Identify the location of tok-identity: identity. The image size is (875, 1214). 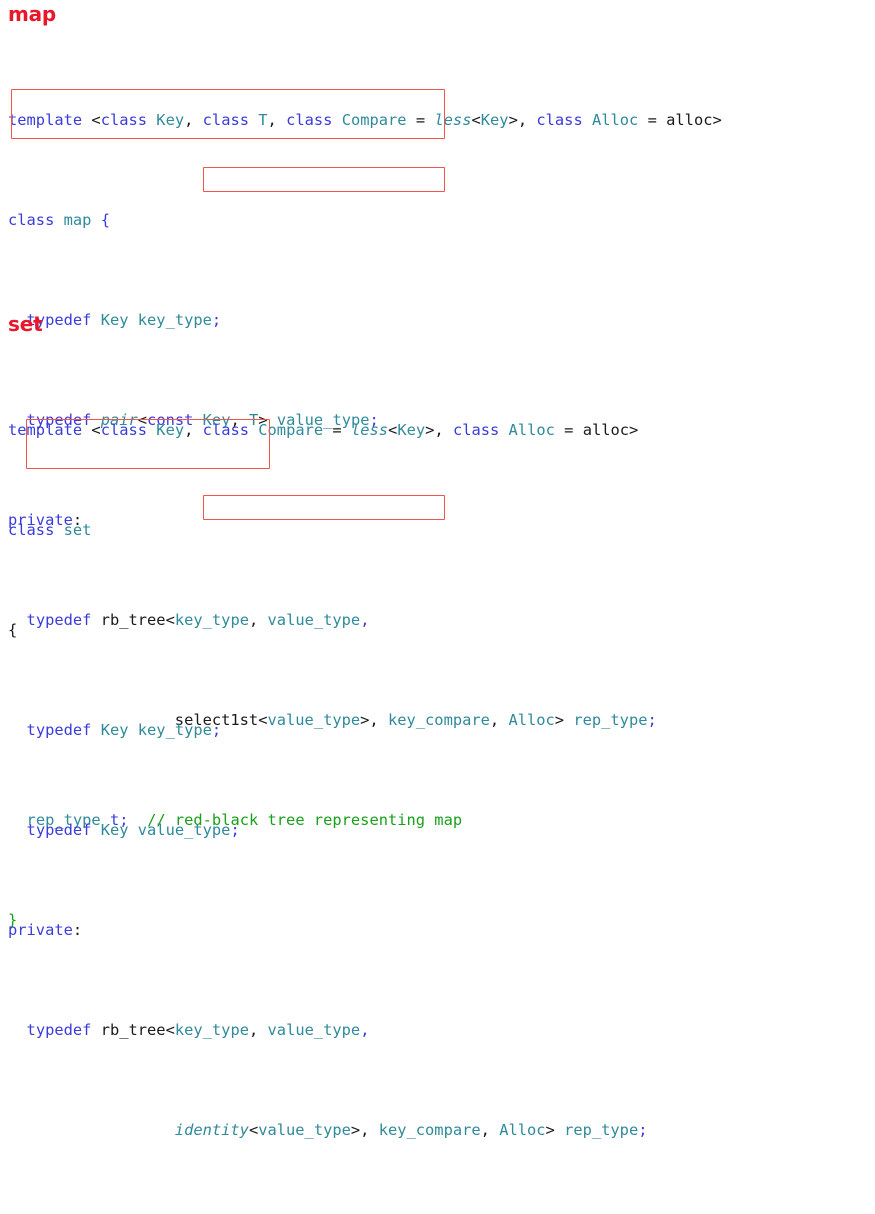
(211, 1130).